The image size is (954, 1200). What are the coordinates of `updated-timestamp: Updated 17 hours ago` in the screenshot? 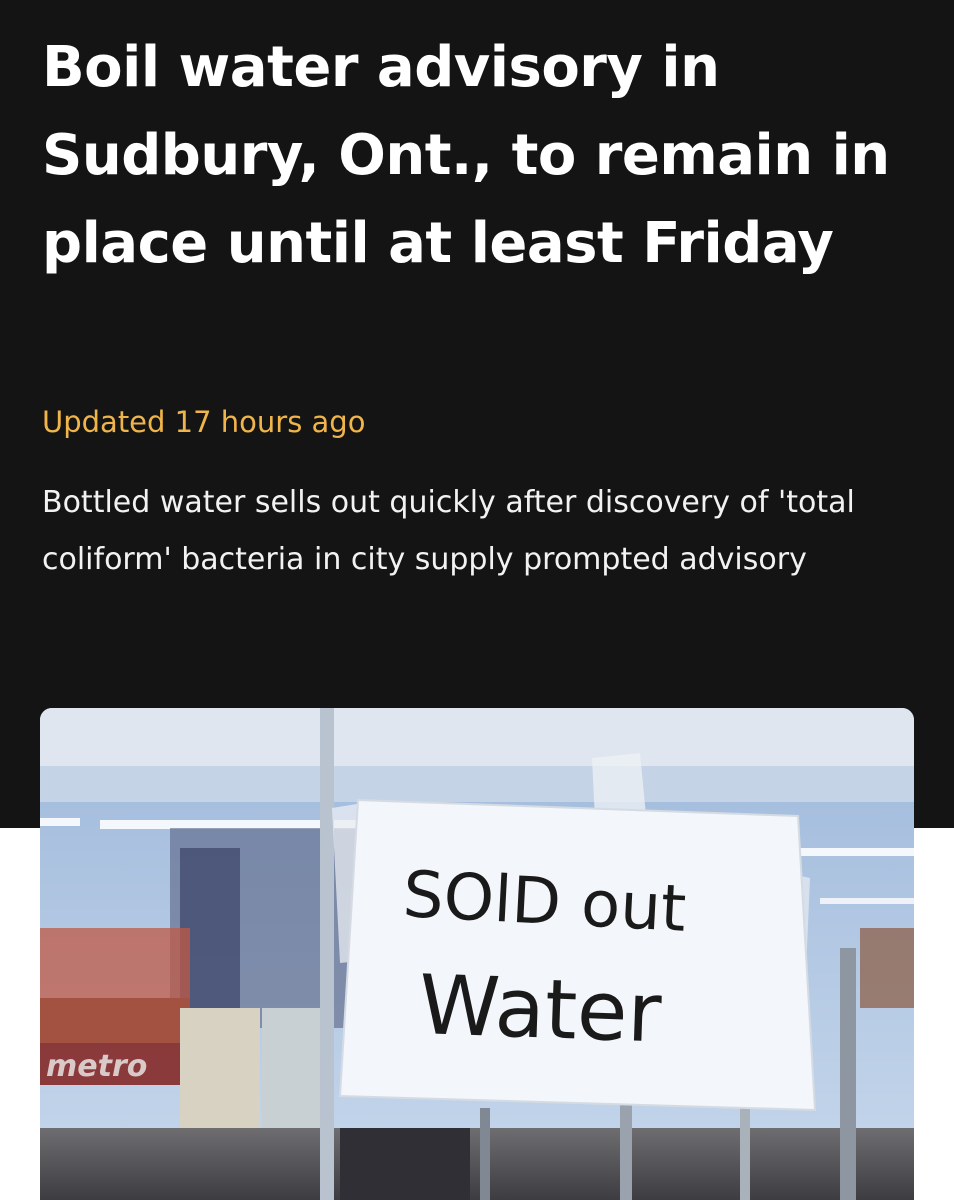 It's located at (204, 422).